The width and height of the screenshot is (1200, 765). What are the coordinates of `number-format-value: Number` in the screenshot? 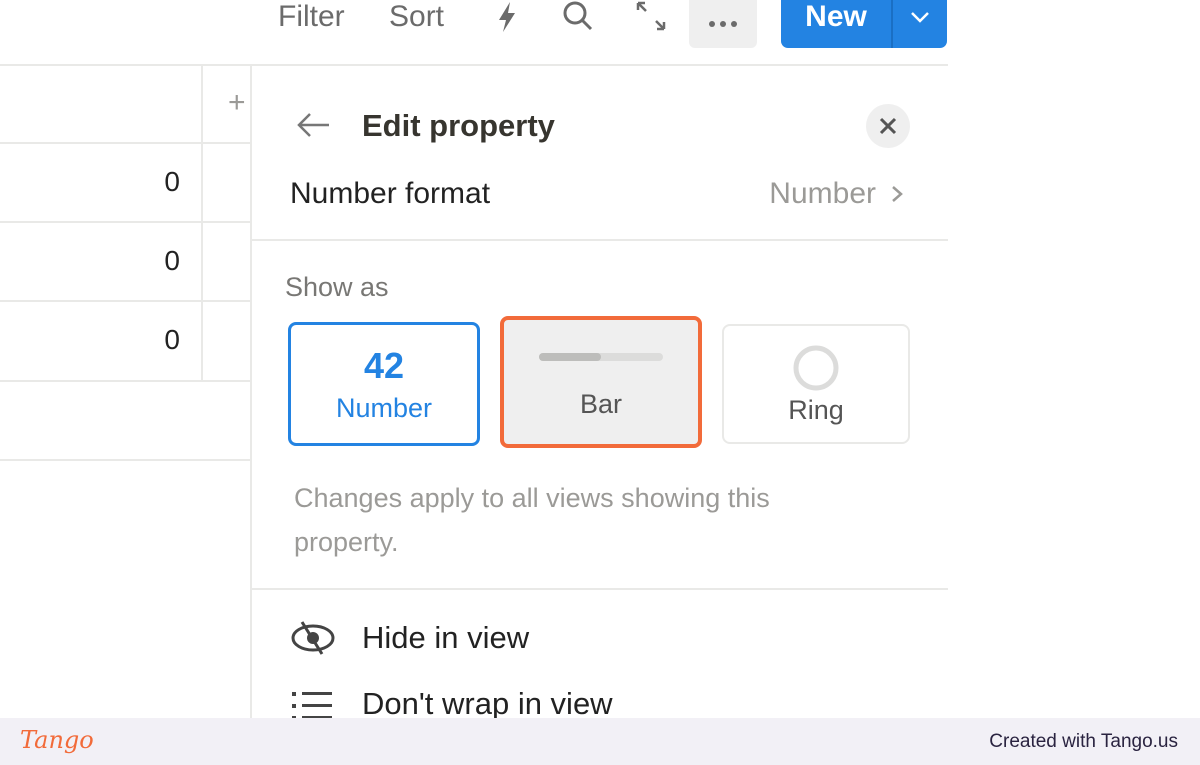 It's located at (822, 193).